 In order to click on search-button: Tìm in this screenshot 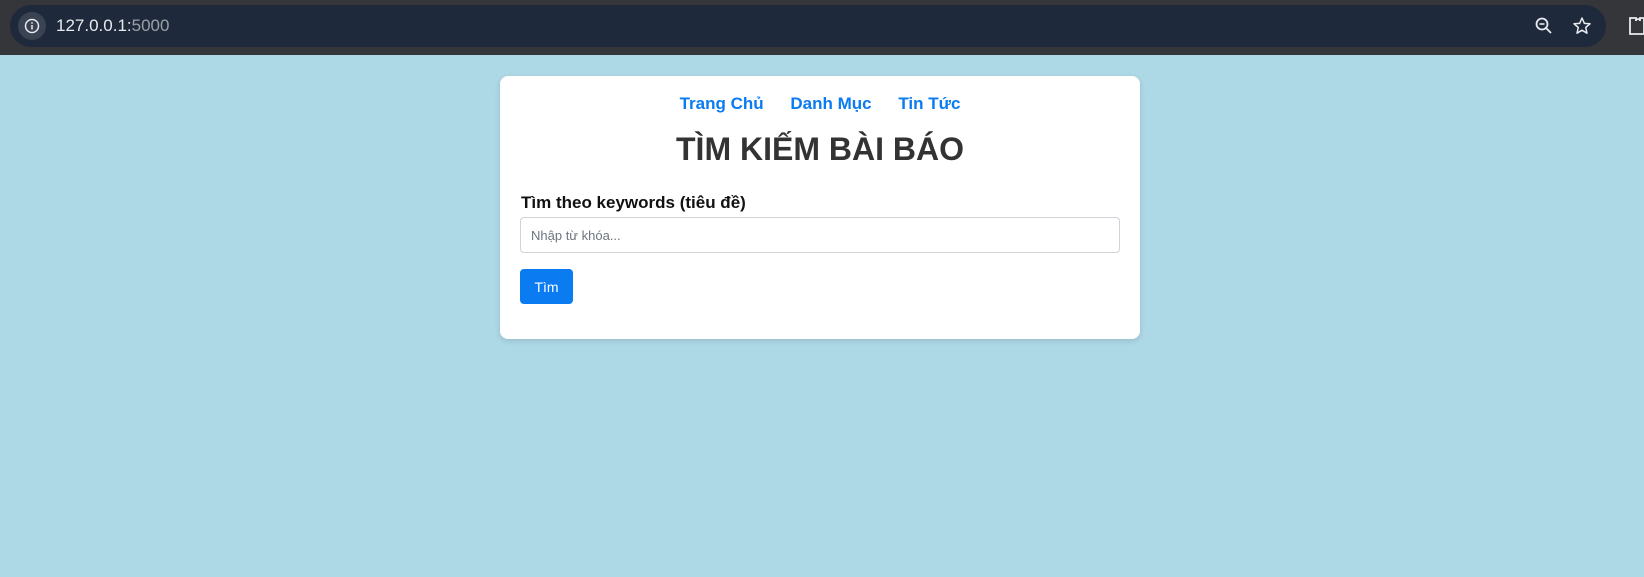, I will do `click(546, 286)`.